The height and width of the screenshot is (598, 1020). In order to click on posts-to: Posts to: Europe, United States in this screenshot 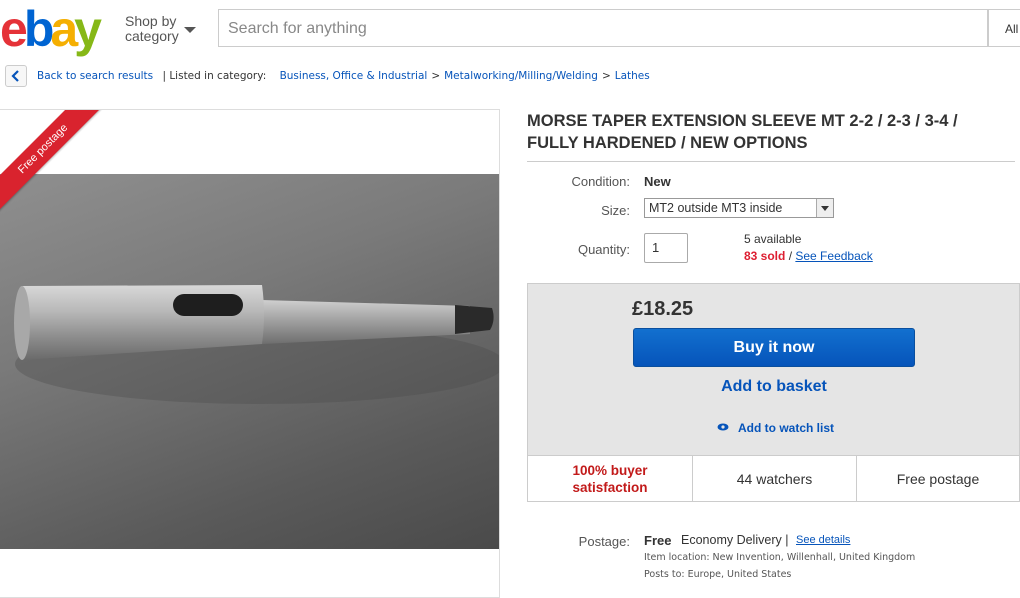, I will do `click(718, 574)`.